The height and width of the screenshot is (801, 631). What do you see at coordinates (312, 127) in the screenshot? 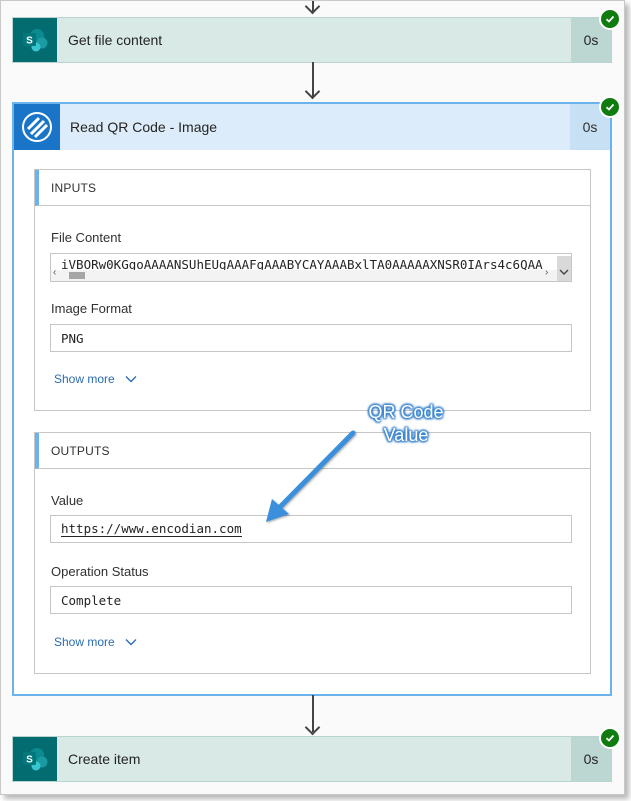
I see `step-header: Read QR Code - Image 0s` at bounding box center [312, 127].